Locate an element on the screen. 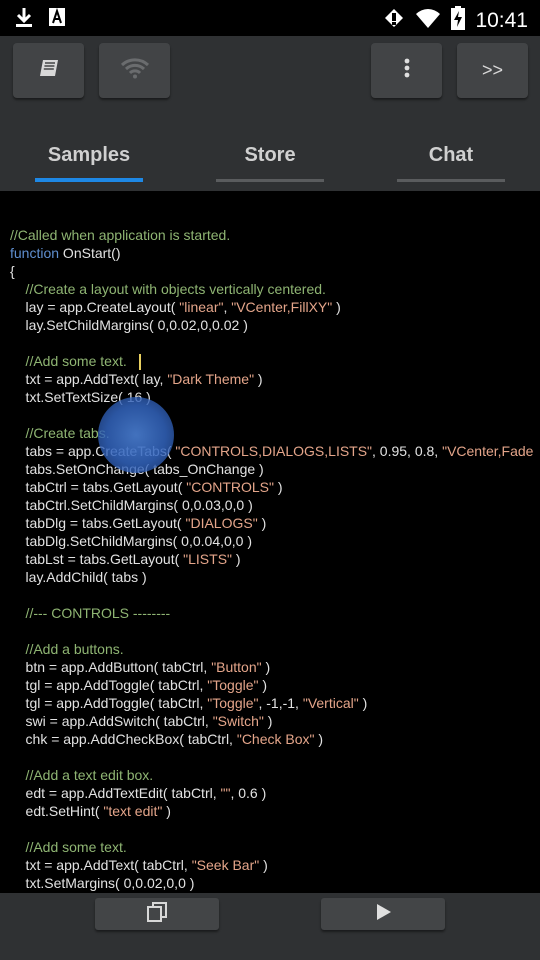 The image size is (540, 960). code-token: function is located at coordinates (35, 253).